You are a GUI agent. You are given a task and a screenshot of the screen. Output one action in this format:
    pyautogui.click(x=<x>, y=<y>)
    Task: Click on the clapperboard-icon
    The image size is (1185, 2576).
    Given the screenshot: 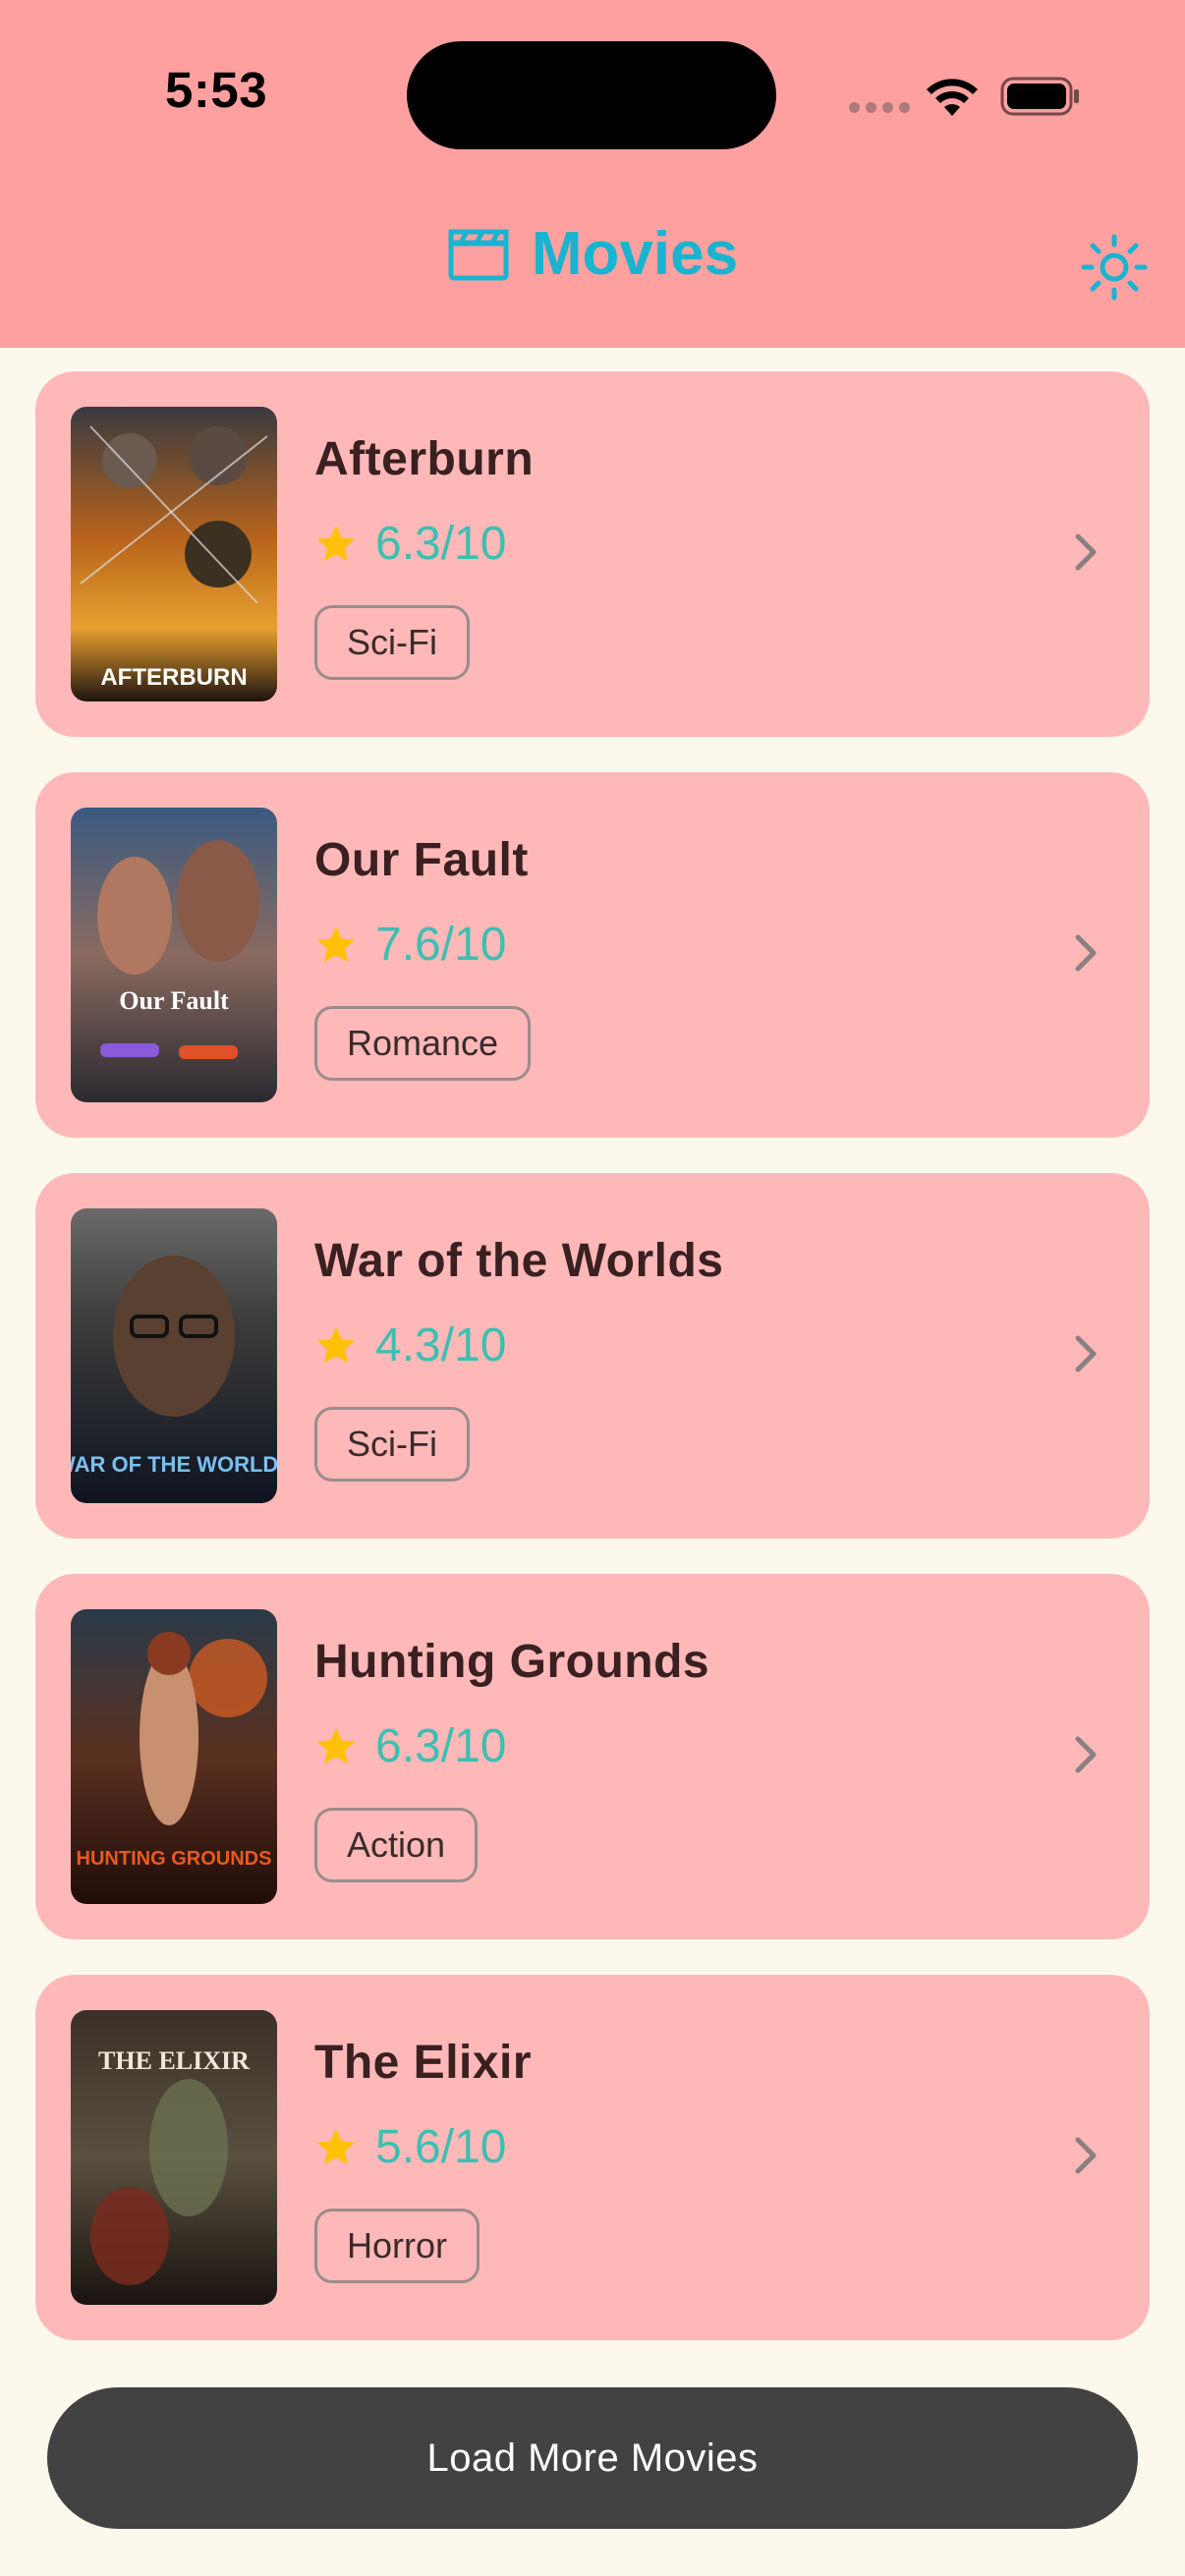 What is the action you would take?
    pyautogui.click(x=479, y=255)
    